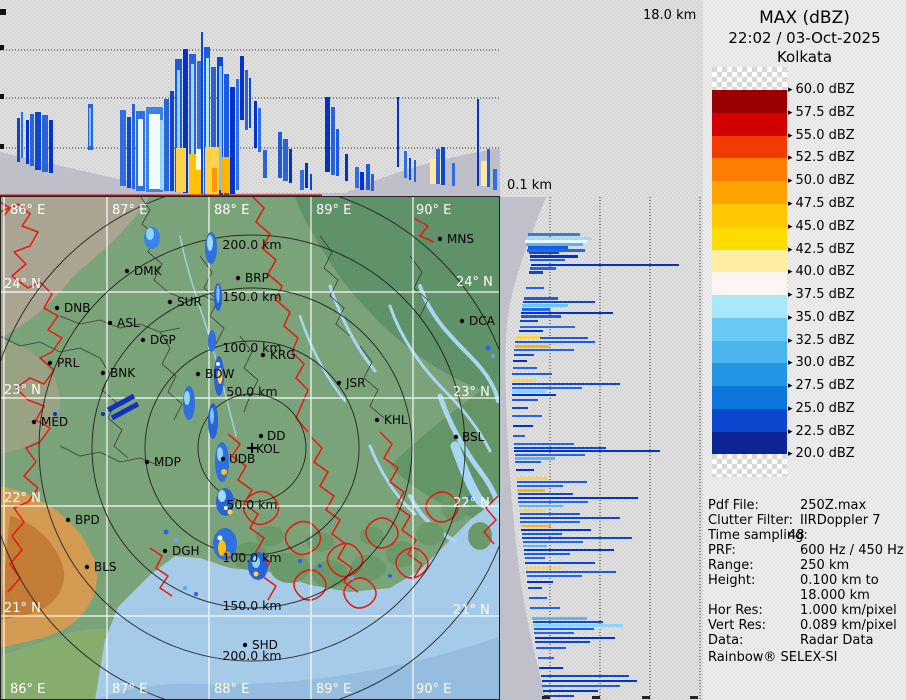  I want to click on scale-label: ▸ 30.0 dBZ, so click(821, 362).